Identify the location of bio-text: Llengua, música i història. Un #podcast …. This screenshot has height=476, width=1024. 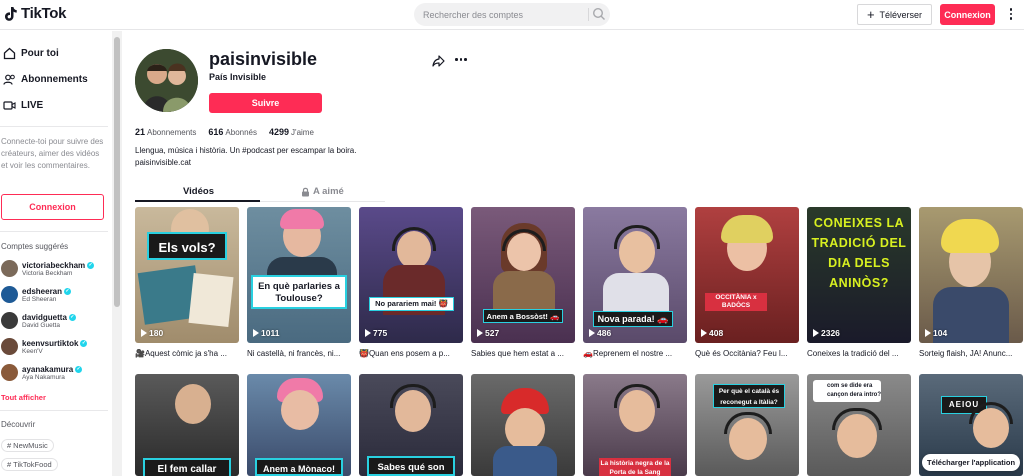
(246, 150).